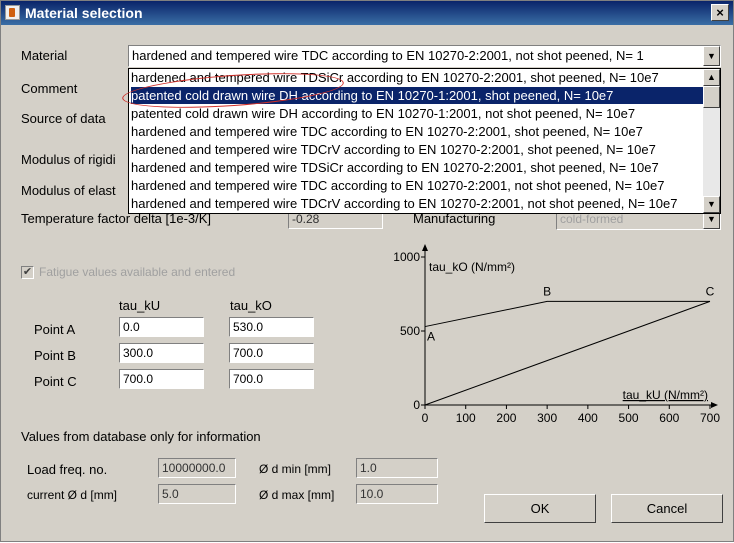  What do you see at coordinates (367, 13) in the screenshot?
I see `title-bar: Material selection ×` at bounding box center [367, 13].